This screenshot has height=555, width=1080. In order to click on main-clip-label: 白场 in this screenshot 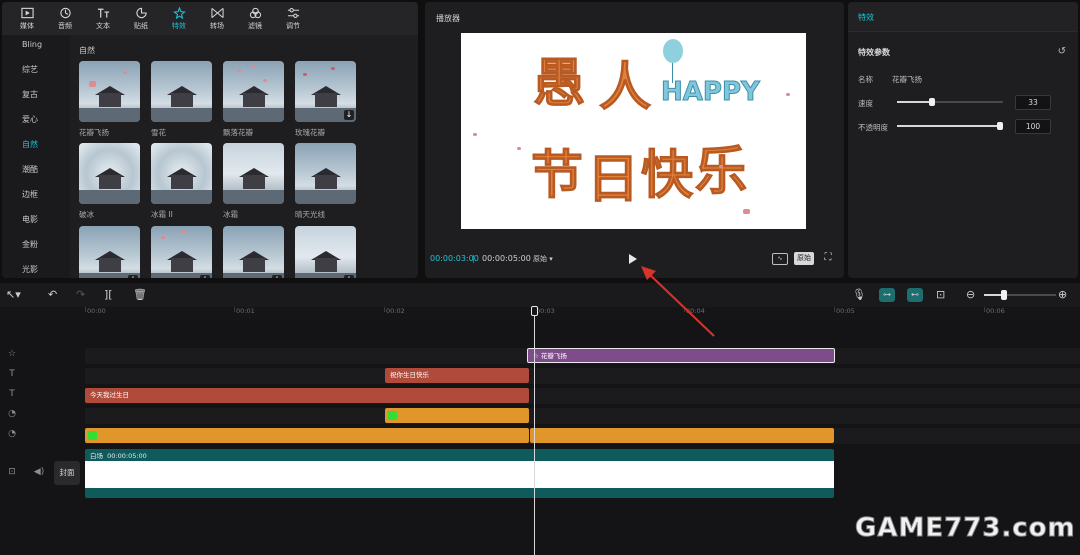, I will do `click(96, 456)`.